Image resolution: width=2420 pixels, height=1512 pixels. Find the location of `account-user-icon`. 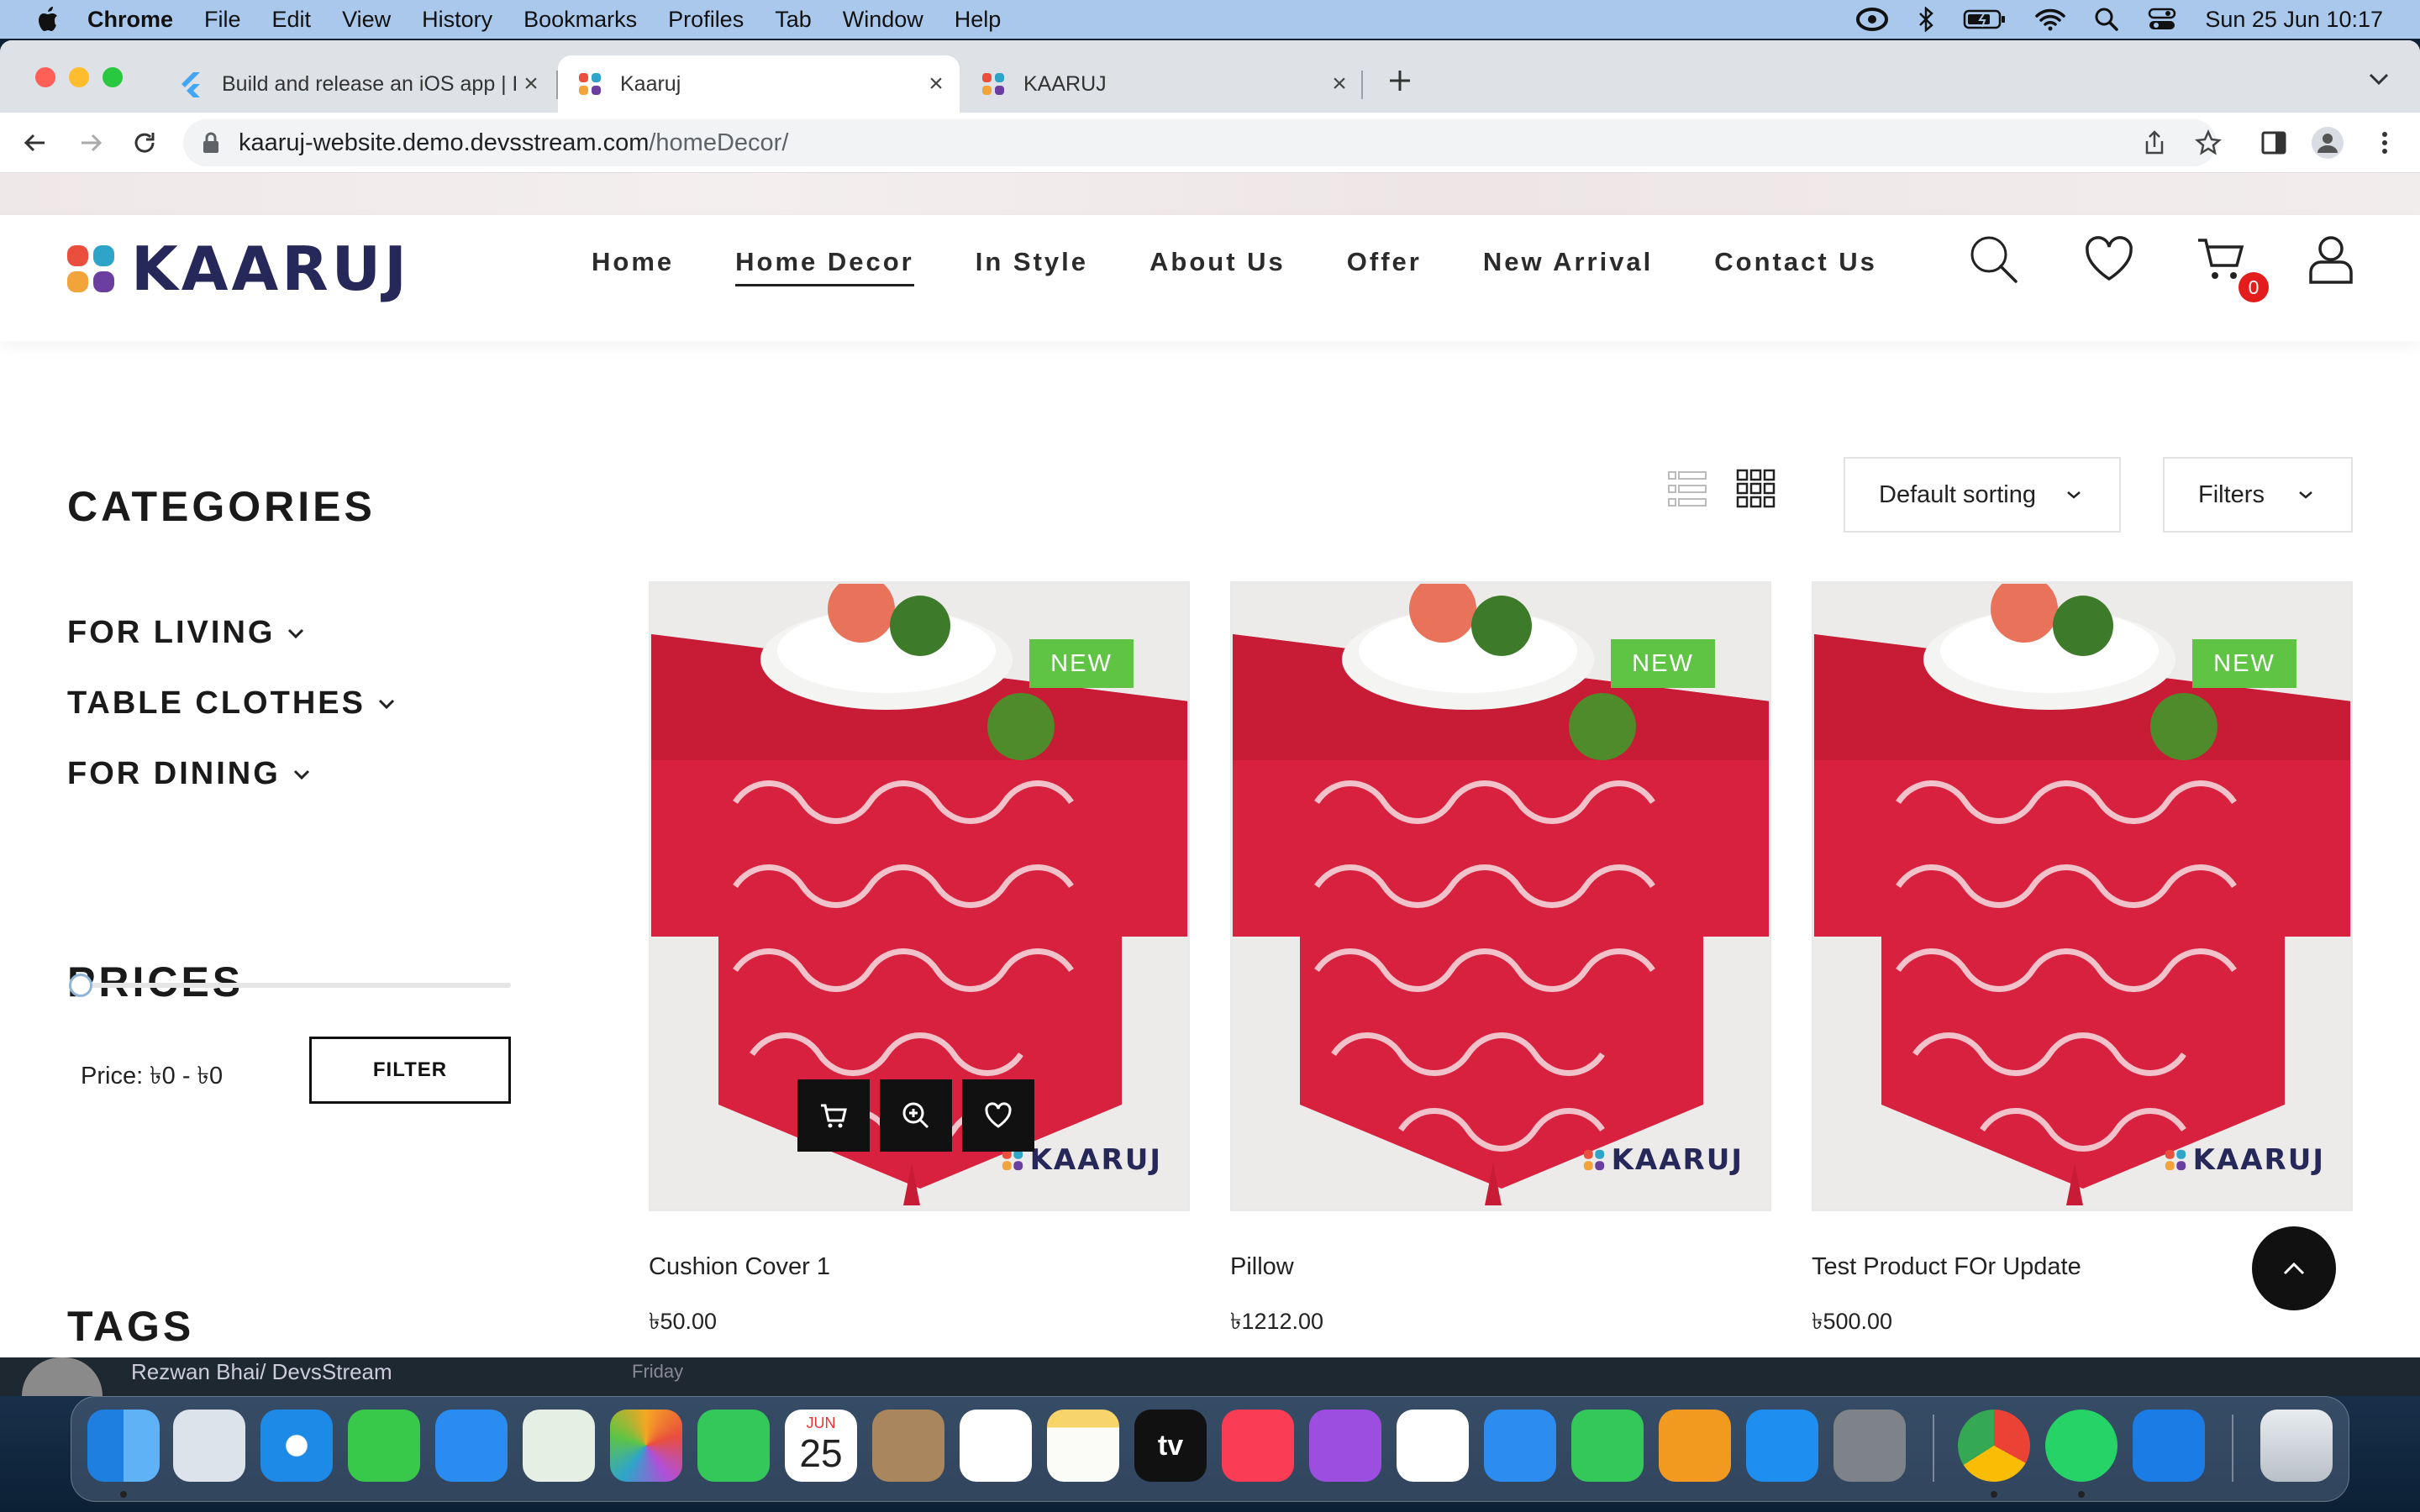

account-user-icon is located at coordinates (2331, 259).